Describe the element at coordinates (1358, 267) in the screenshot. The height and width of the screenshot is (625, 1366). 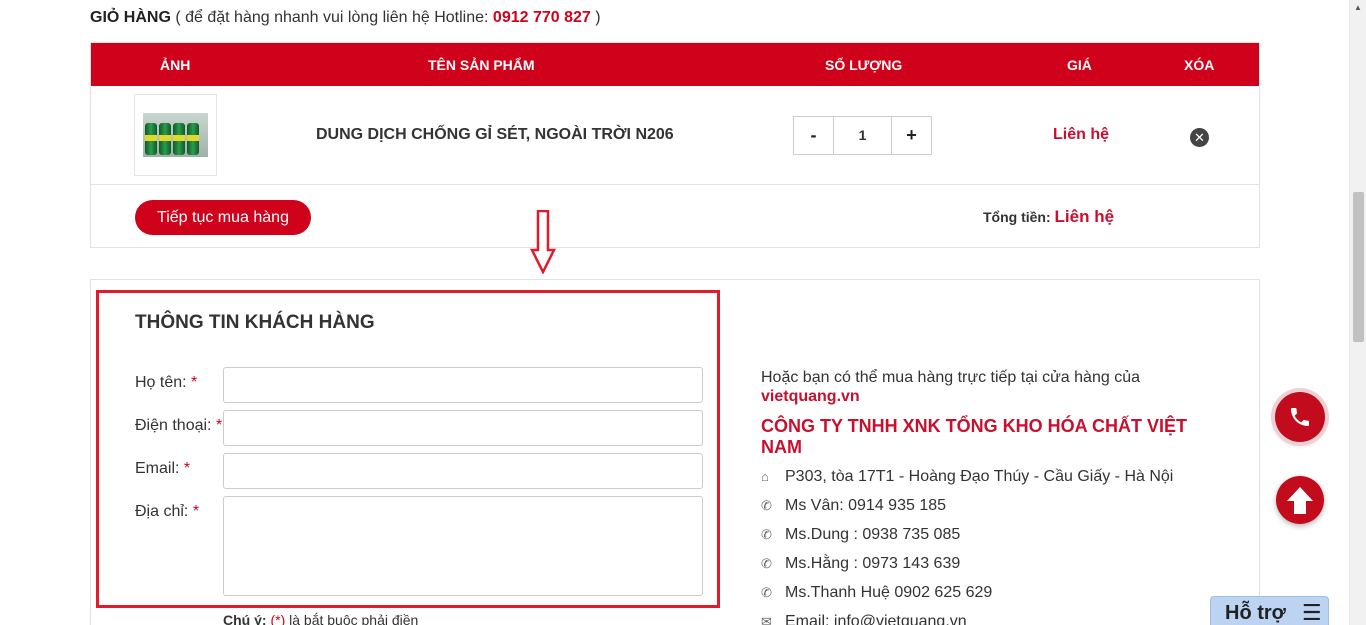
I see `scrollbar-thumb` at that location.